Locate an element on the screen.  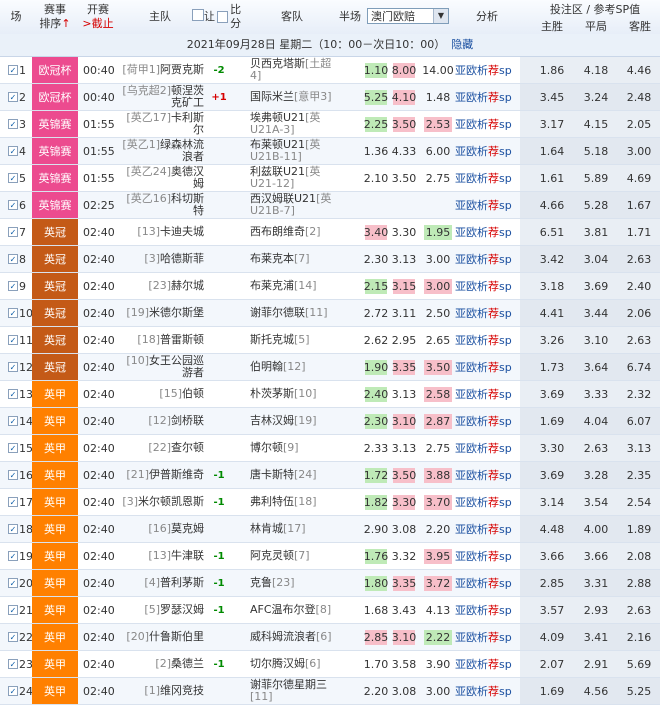
home-name: 牛津联 is located at coordinates (187, 555).